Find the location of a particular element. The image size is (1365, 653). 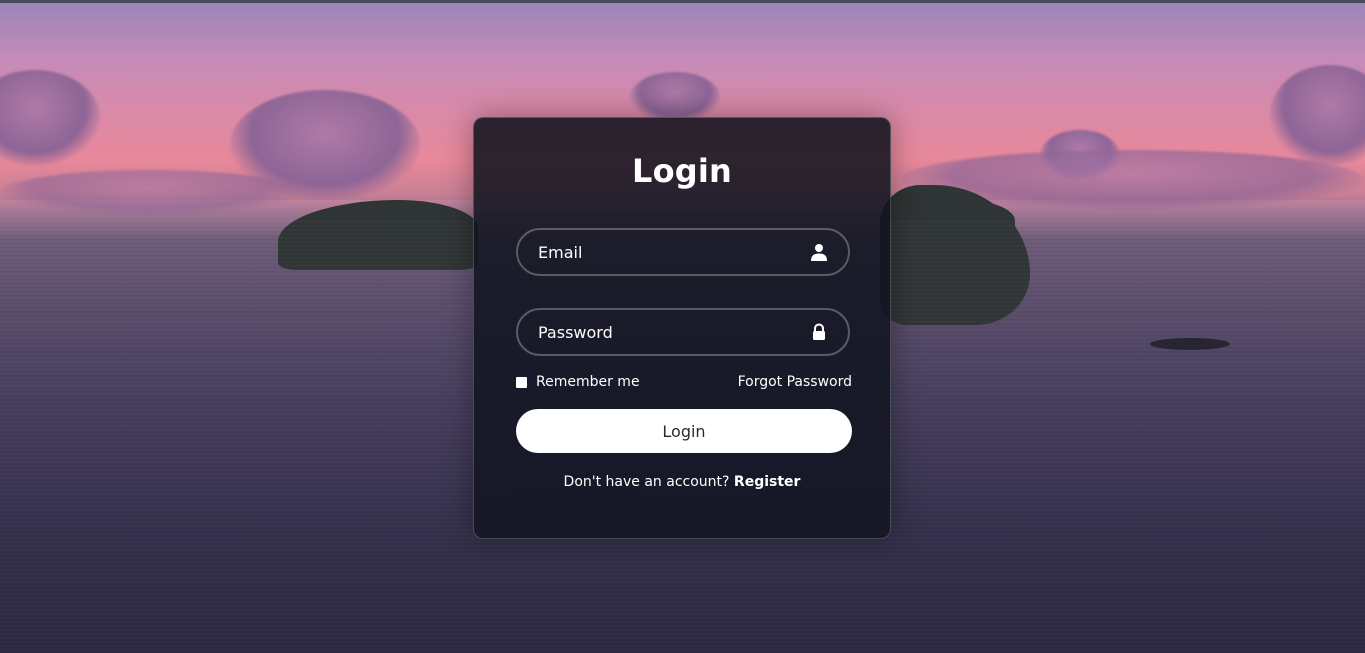

register-link: Register is located at coordinates (767, 482).